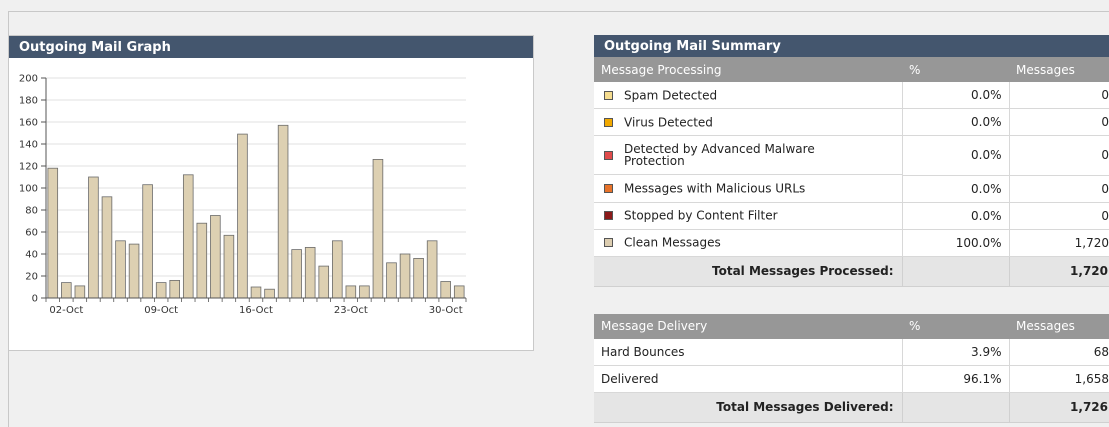 The width and height of the screenshot is (1109, 427). Describe the element at coordinates (719, 155) in the screenshot. I see `processing-row-label: Detected by Advanced Malware Protection` at that location.